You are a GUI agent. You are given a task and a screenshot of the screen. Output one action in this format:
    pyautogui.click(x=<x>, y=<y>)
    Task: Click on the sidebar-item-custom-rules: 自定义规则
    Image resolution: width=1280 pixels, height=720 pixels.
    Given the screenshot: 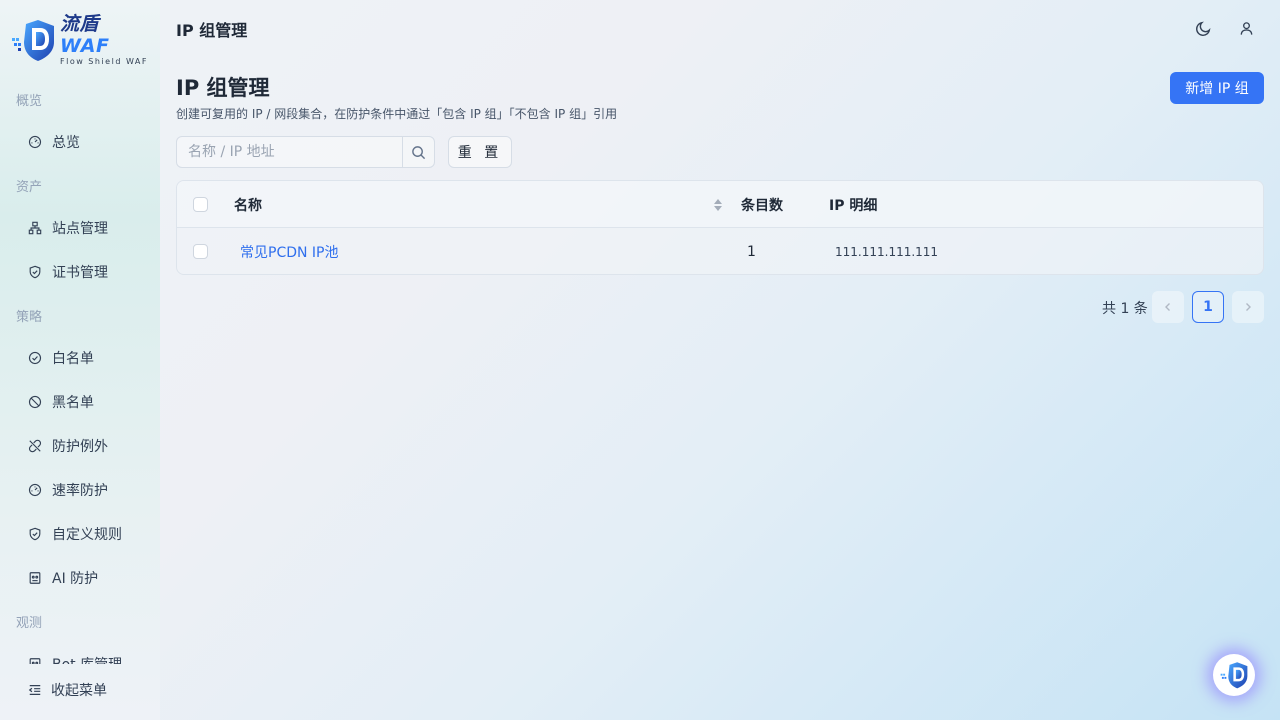 What is the action you would take?
    pyautogui.click(x=75, y=534)
    